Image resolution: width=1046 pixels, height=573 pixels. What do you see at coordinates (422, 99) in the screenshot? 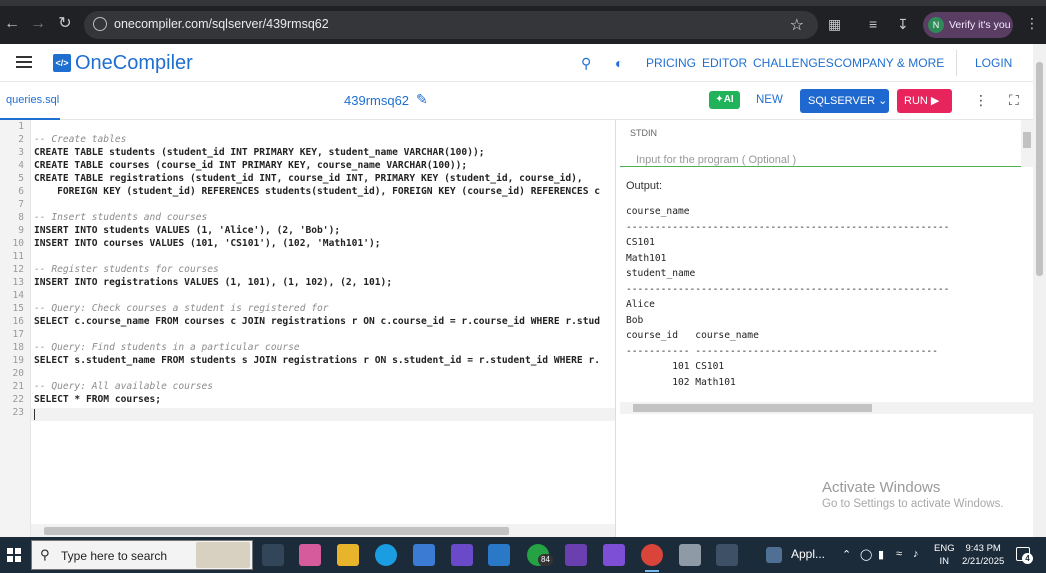
I see `pencil-icon: ✎` at bounding box center [422, 99].